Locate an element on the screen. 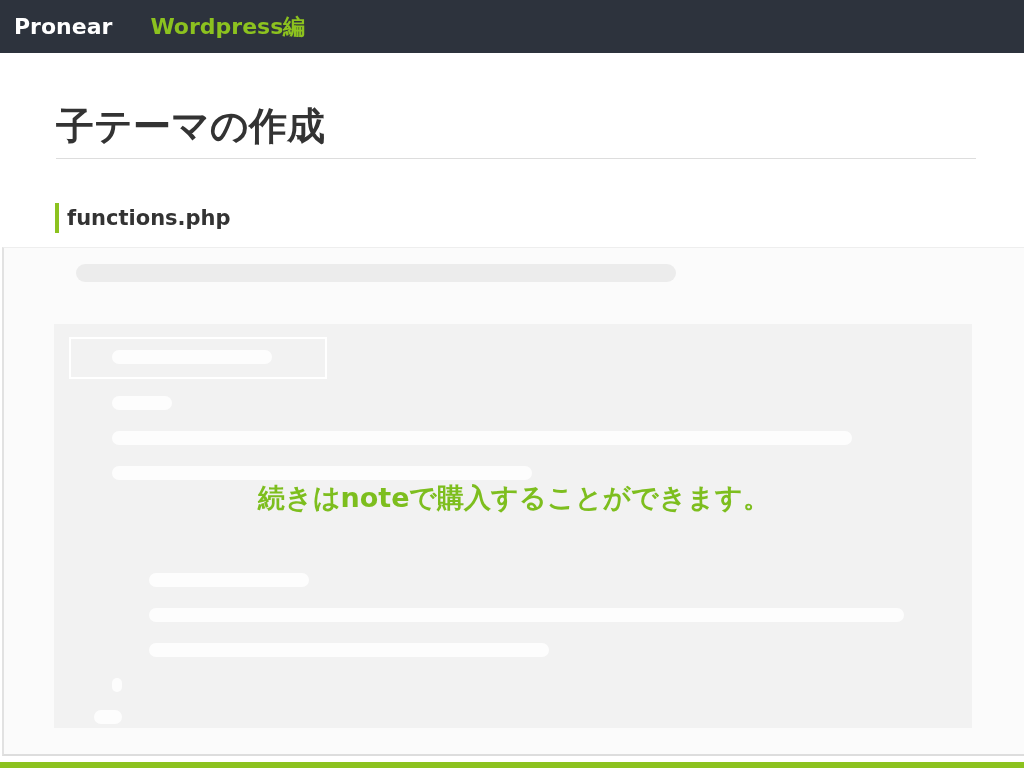 The image size is (1024, 768). section-title: Wordpress編 is located at coordinates (228, 26).